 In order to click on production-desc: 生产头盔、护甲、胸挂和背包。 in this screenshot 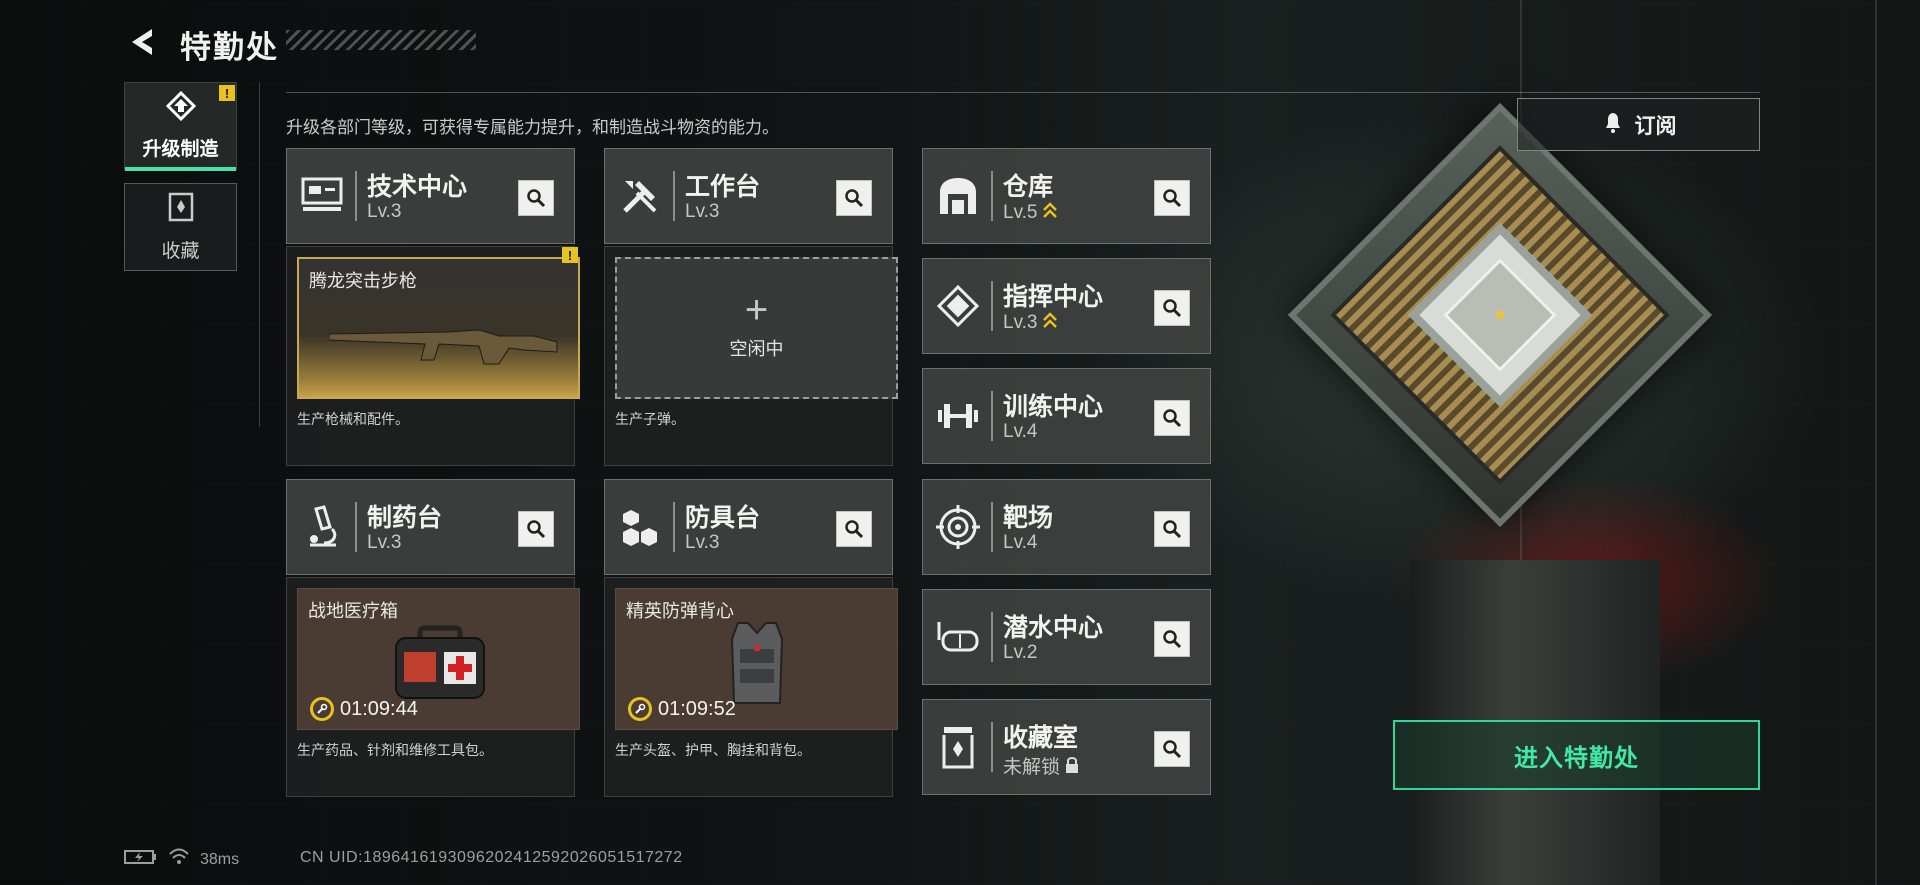, I will do `click(713, 750)`.